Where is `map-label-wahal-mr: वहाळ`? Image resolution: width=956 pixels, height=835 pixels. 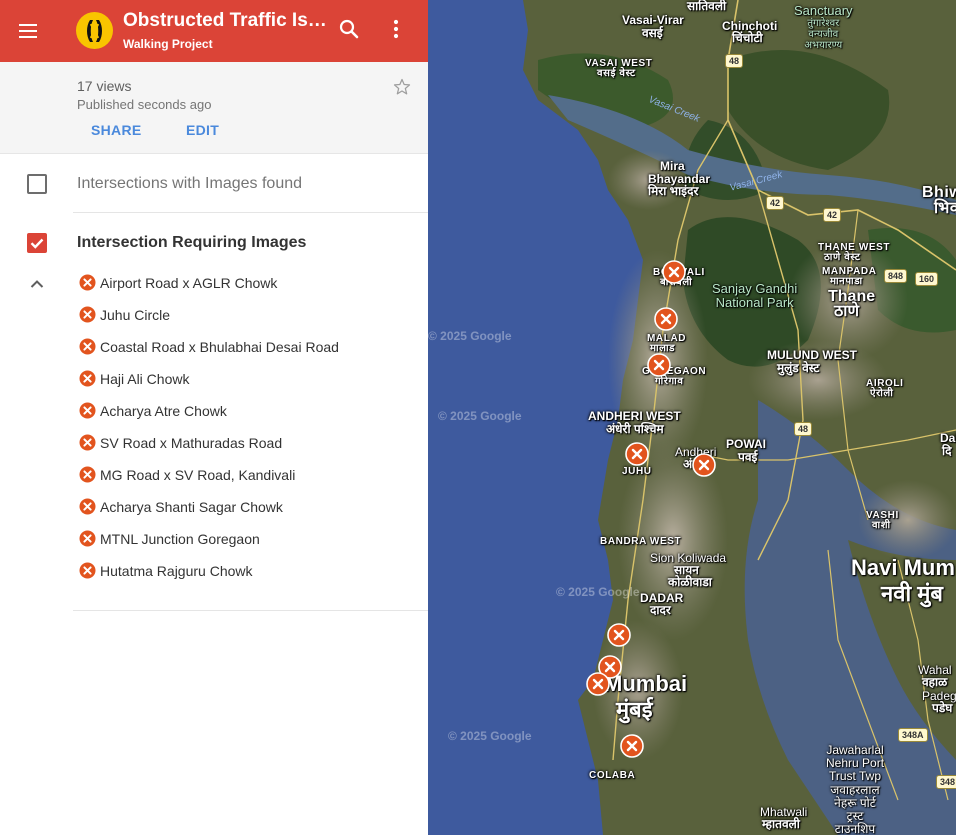
map-label-wahal-mr: वहाळ is located at coordinates (935, 682).